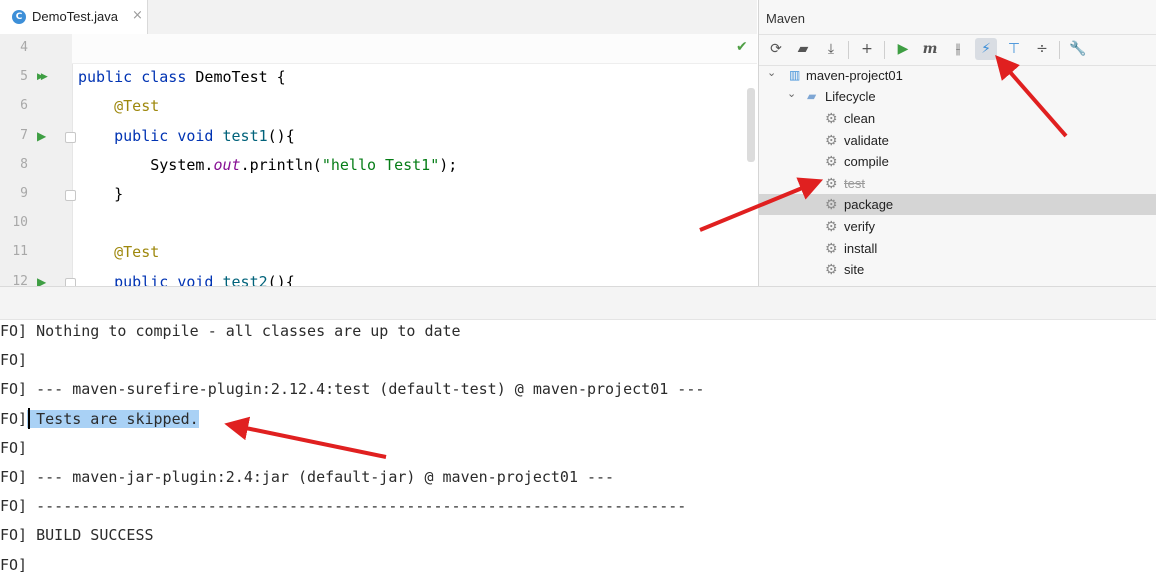 The height and width of the screenshot is (574, 1156). What do you see at coordinates (761, 204) in the screenshot?
I see `arrow-to-test-phase` at bounding box center [761, 204].